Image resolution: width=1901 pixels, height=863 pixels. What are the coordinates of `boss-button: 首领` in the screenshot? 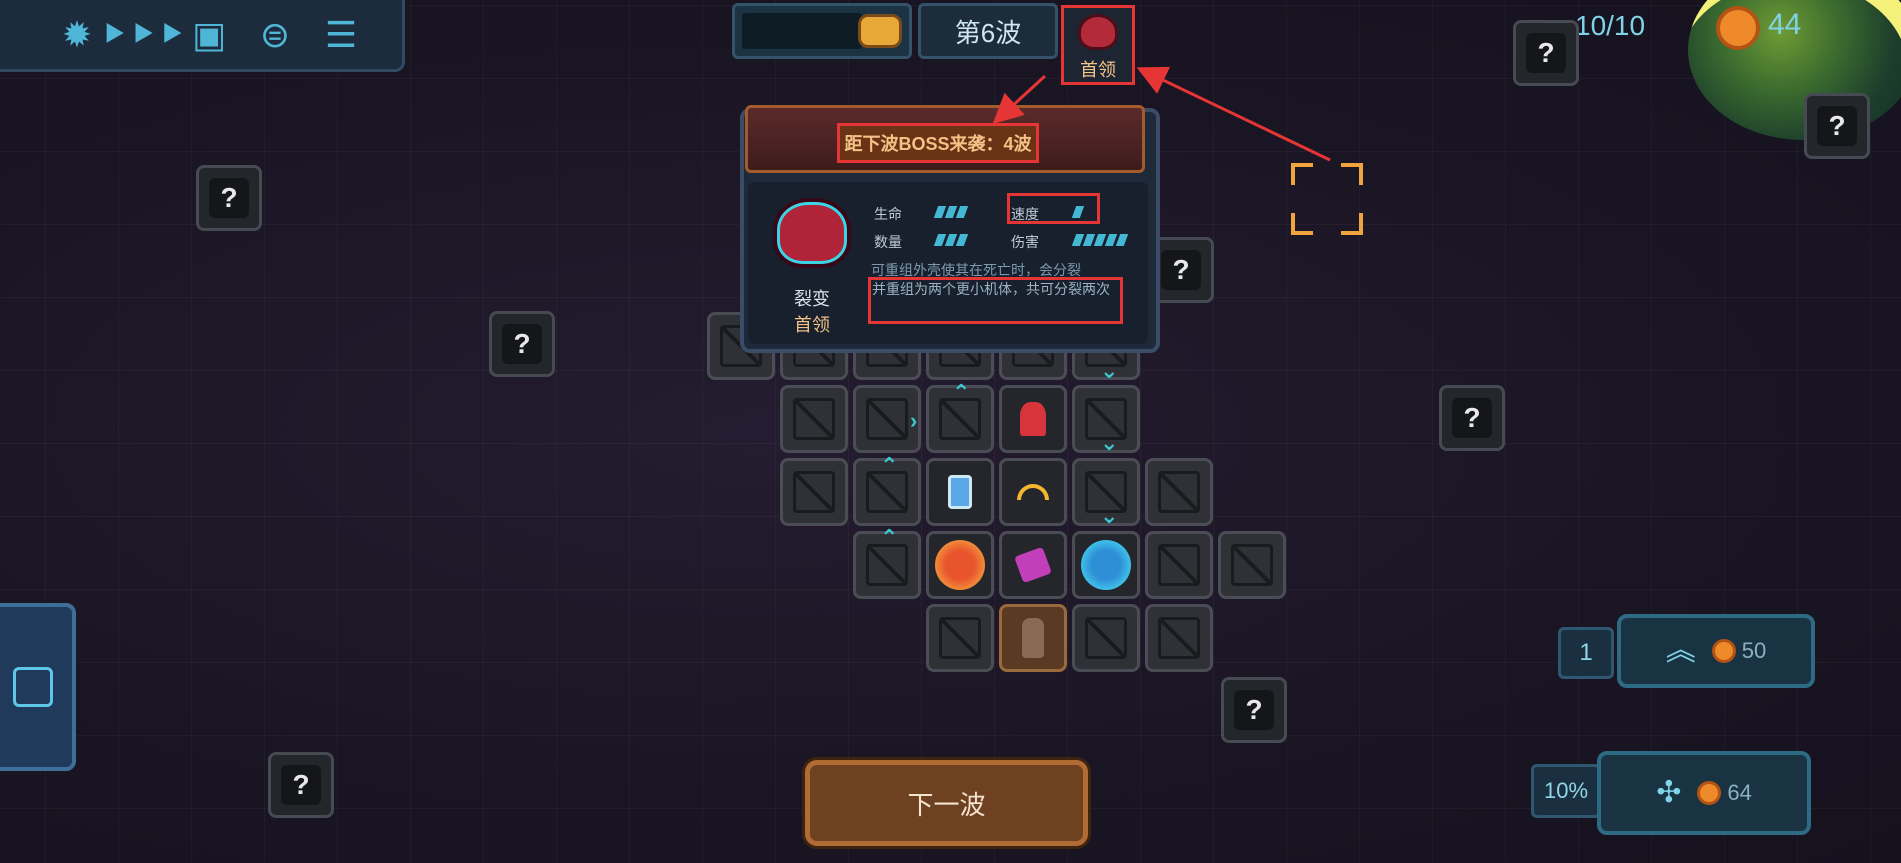 It's located at (1098, 45).